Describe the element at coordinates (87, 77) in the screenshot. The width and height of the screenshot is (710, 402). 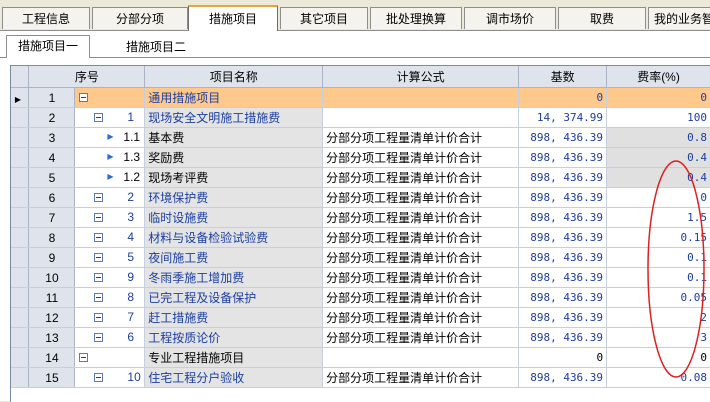
I see `col-header-seq: 序号` at that location.